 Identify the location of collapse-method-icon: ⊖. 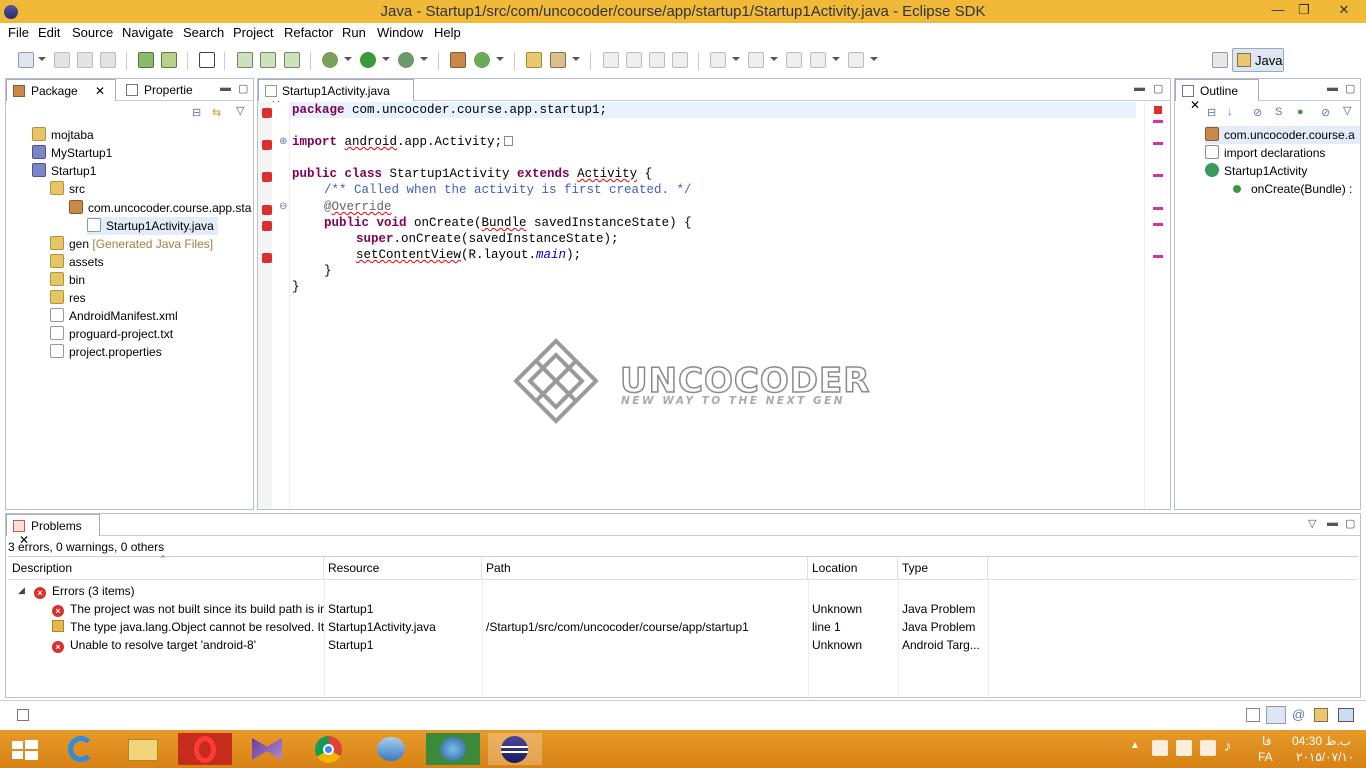
(283, 206).